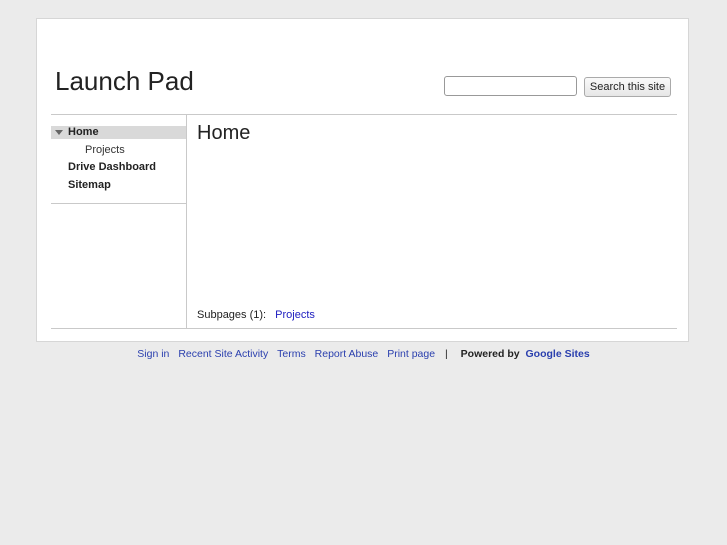 The height and width of the screenshot is (545, 727). I want to click on search-button: Search this site, so click(627, 87).